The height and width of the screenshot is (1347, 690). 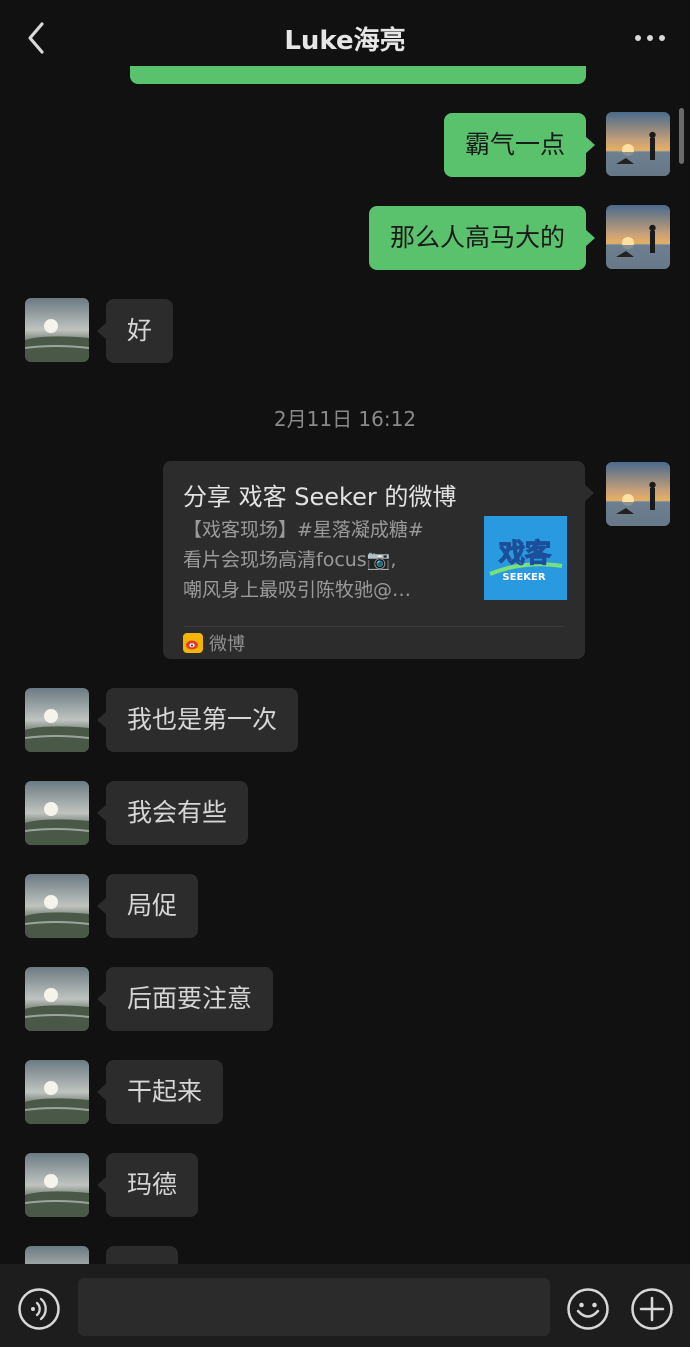 What do you see at coordinates (185, 999) in the screenshot?
I see `message-bubble-received: 后面要注意` at bounding box center [185, 999].